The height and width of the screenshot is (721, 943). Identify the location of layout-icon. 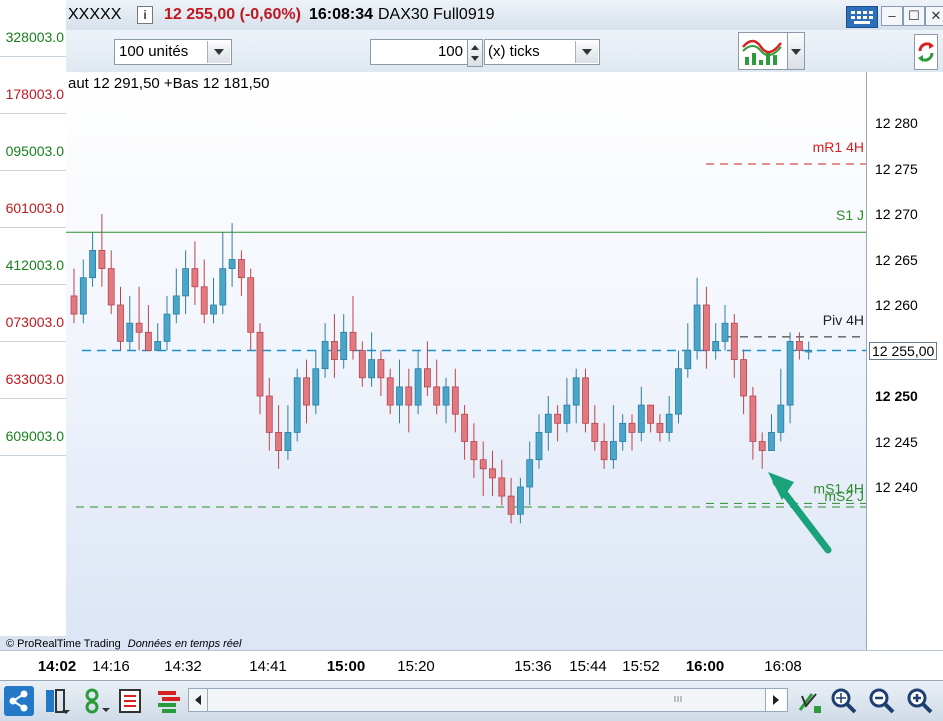
(57, 701).